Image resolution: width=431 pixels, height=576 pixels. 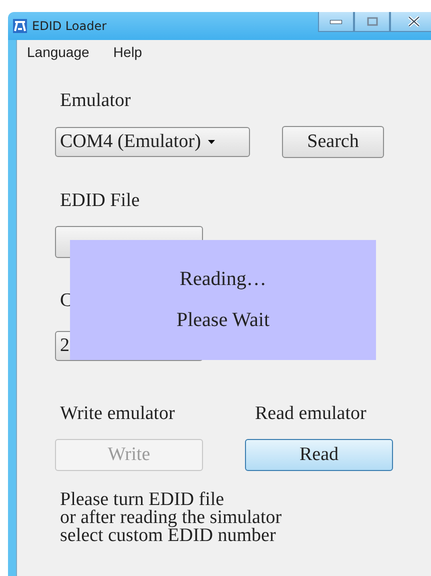 I want to click on section-label: Write emulator, so click(x=118, y=414).